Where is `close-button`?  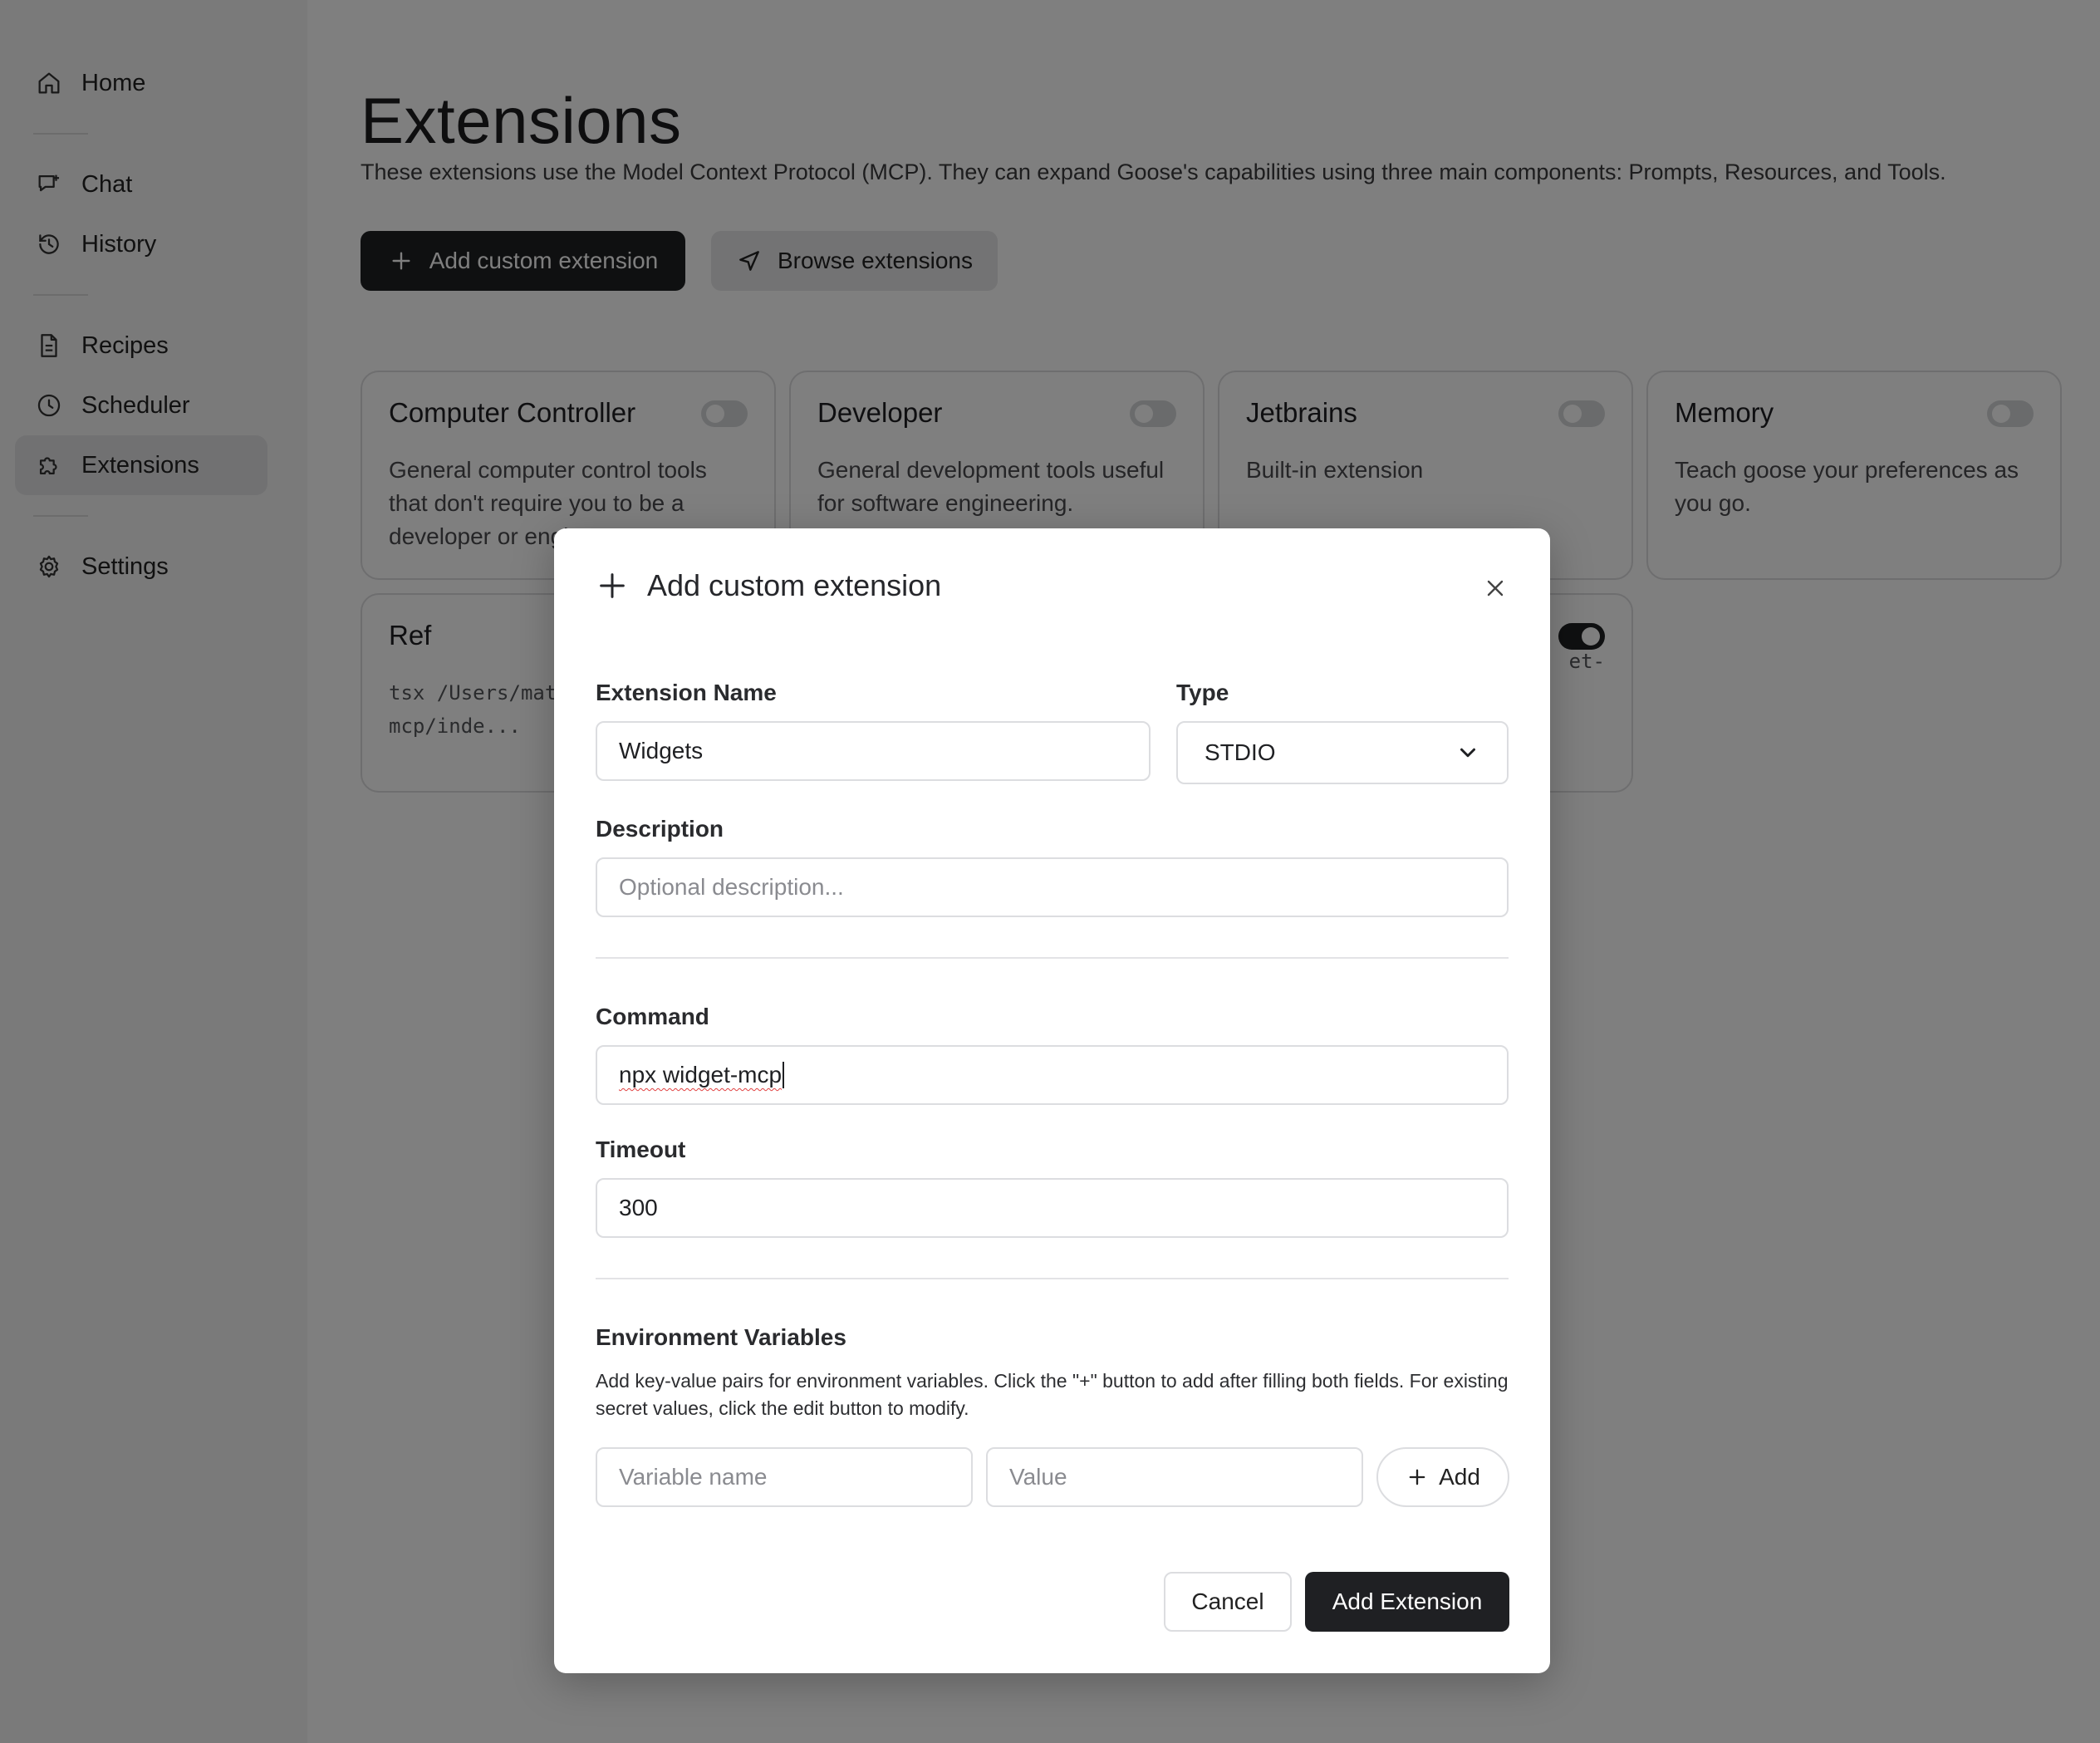 close-button is located at coordinates (1495, 588).